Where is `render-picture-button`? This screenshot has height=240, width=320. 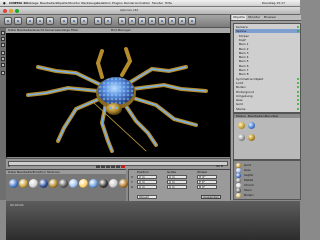
render-picture-button is located at coordinates (108, 21).